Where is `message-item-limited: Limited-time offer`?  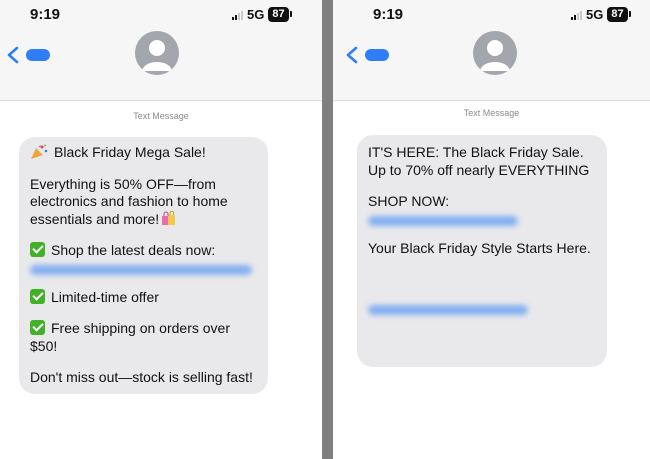
message-item-limited: Limited-time offer is located at coordinates (144, 297).